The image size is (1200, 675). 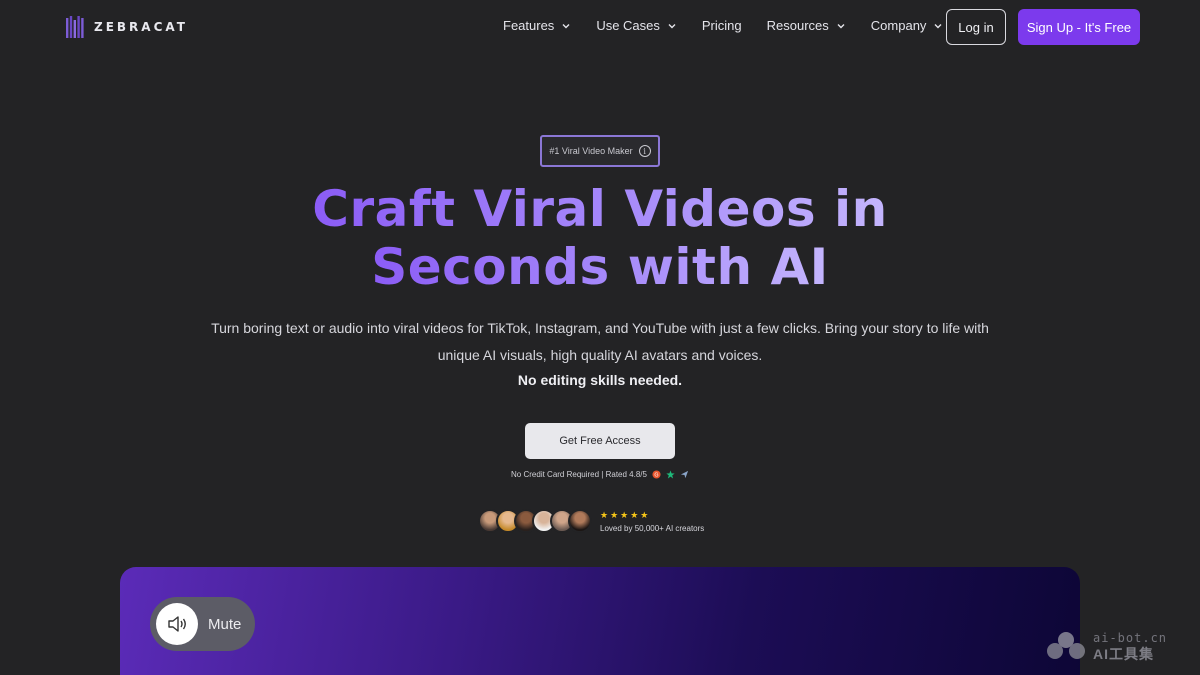 What do you see at coordinates (529, 25) in the screenshot?
I see `menu-item-label: Features` at bounding box center [529, 25].